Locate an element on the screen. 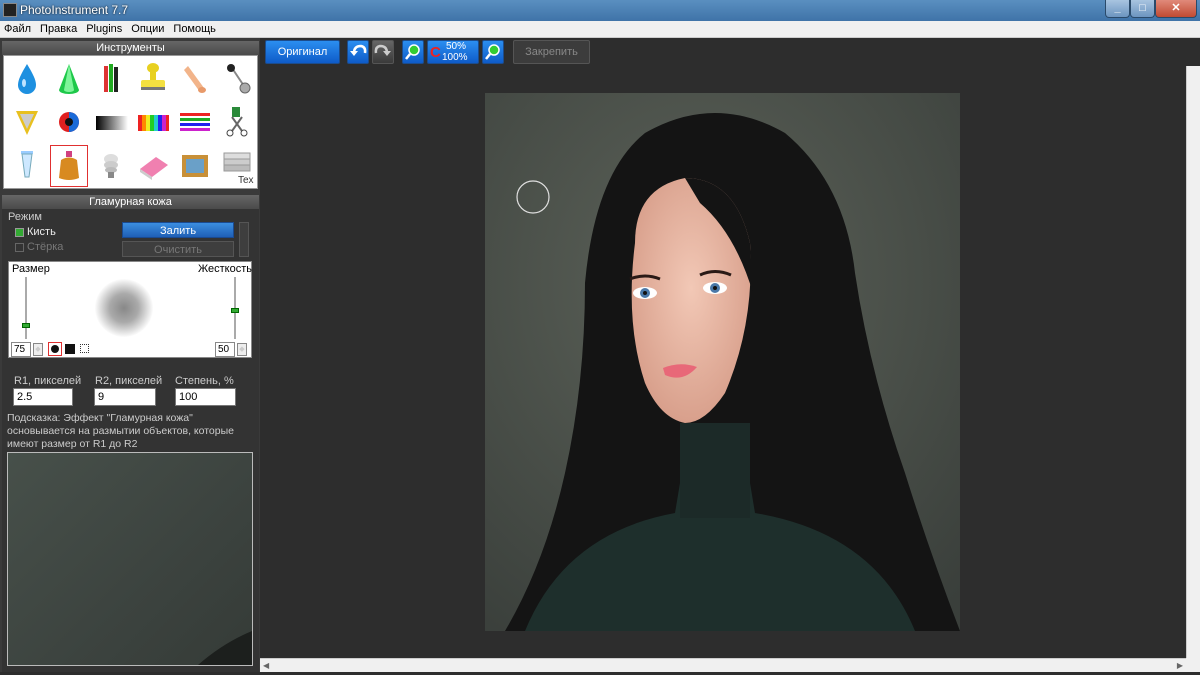  cone-tool-icon is located at coordinates (69, 79).